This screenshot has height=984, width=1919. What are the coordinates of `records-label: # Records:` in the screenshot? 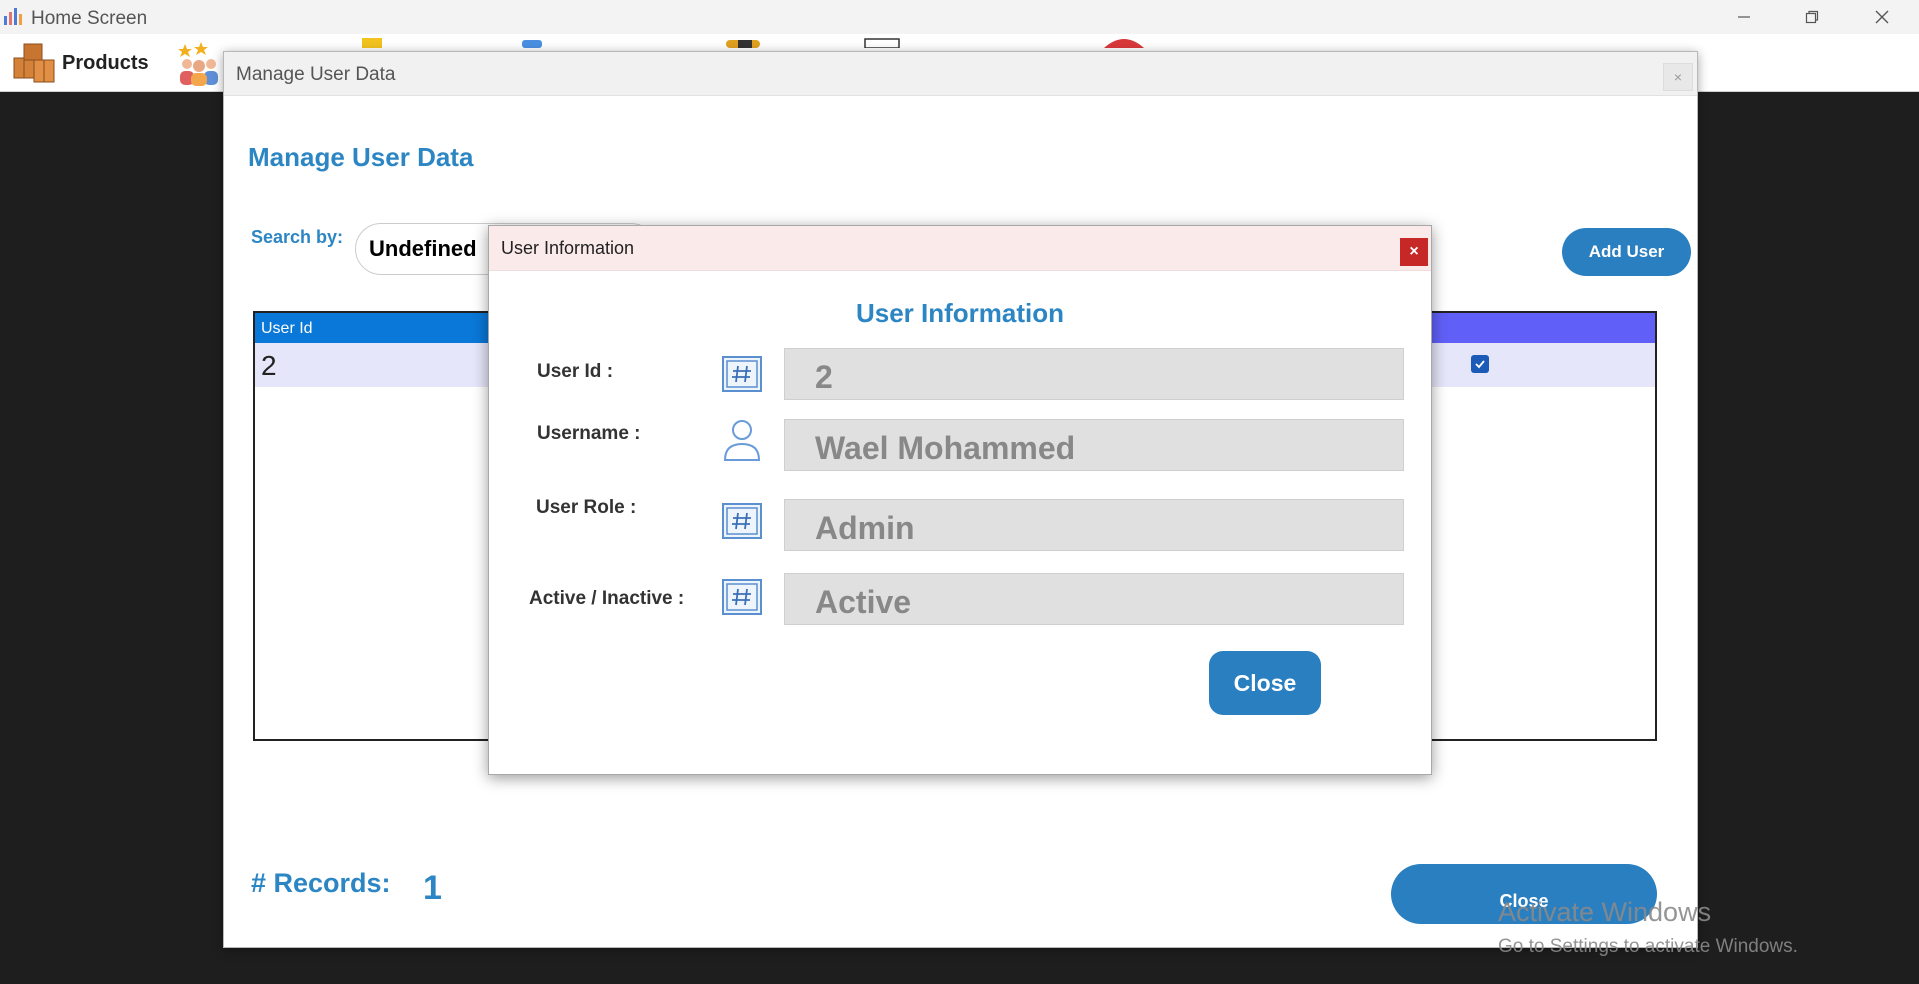 It's located at (321, 883).